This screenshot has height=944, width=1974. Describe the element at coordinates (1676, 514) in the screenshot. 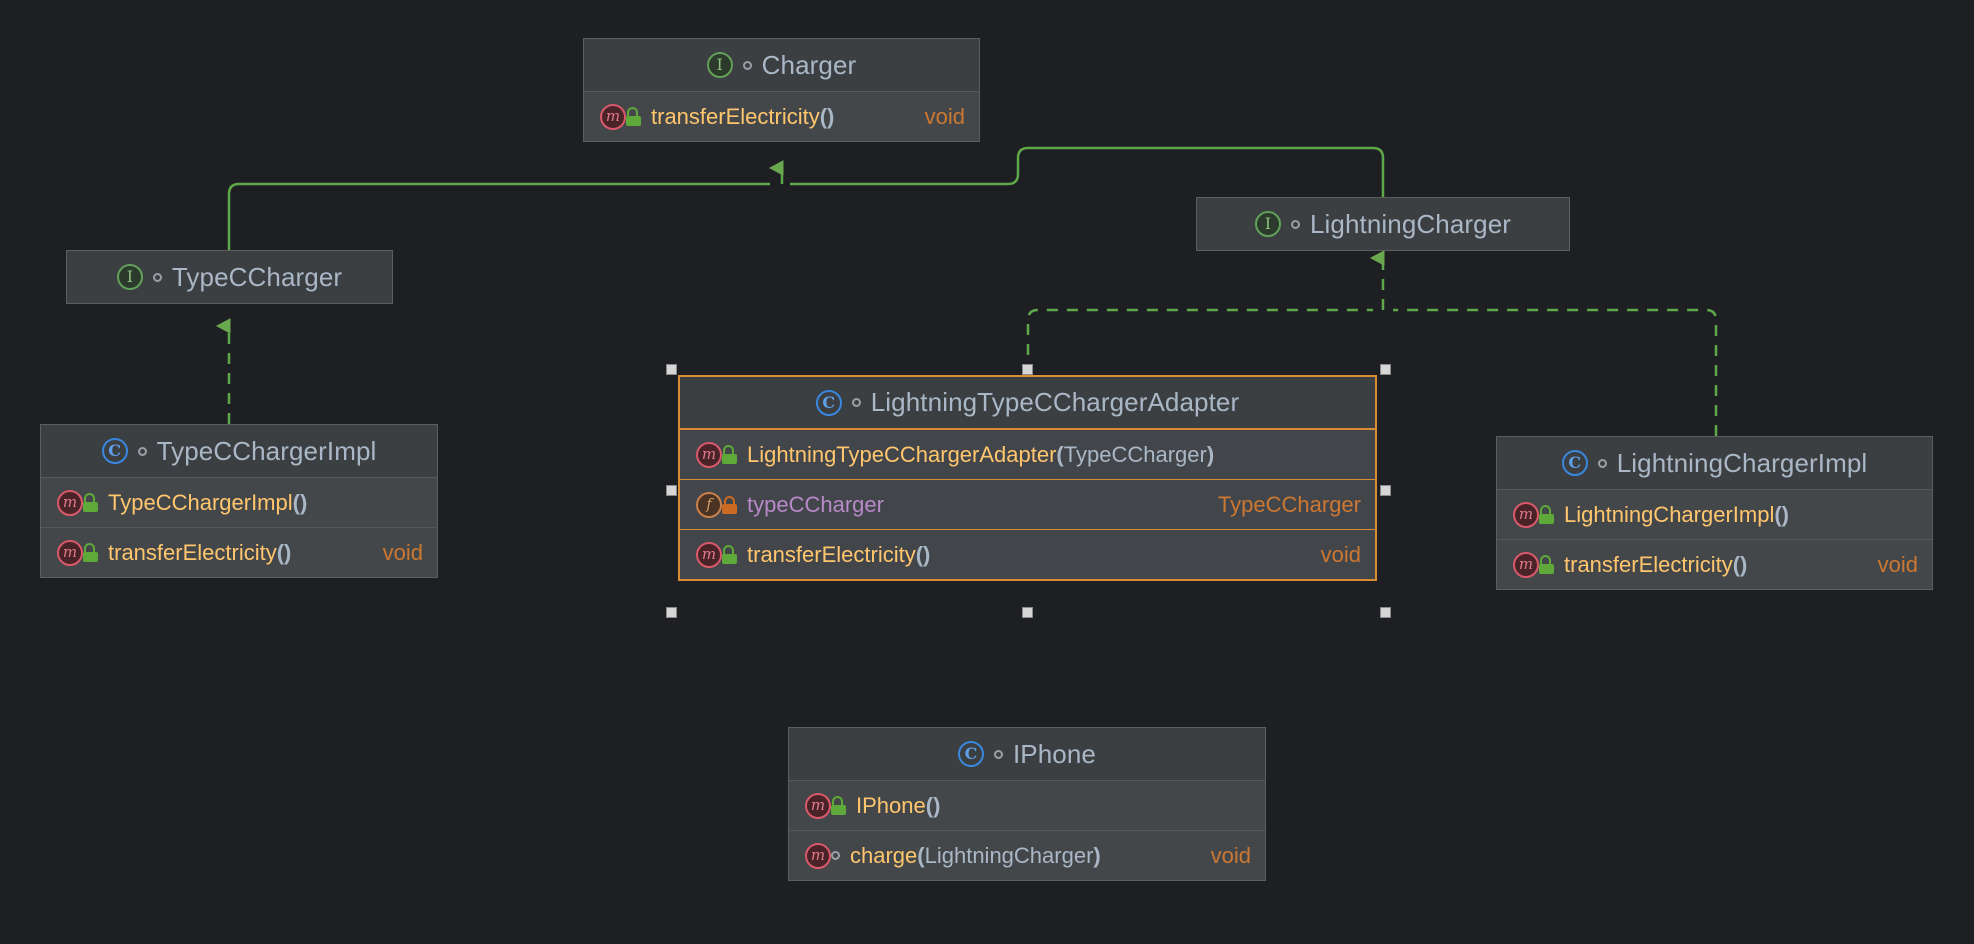

I see `member-label: LightningChargerImpl()` at that location.